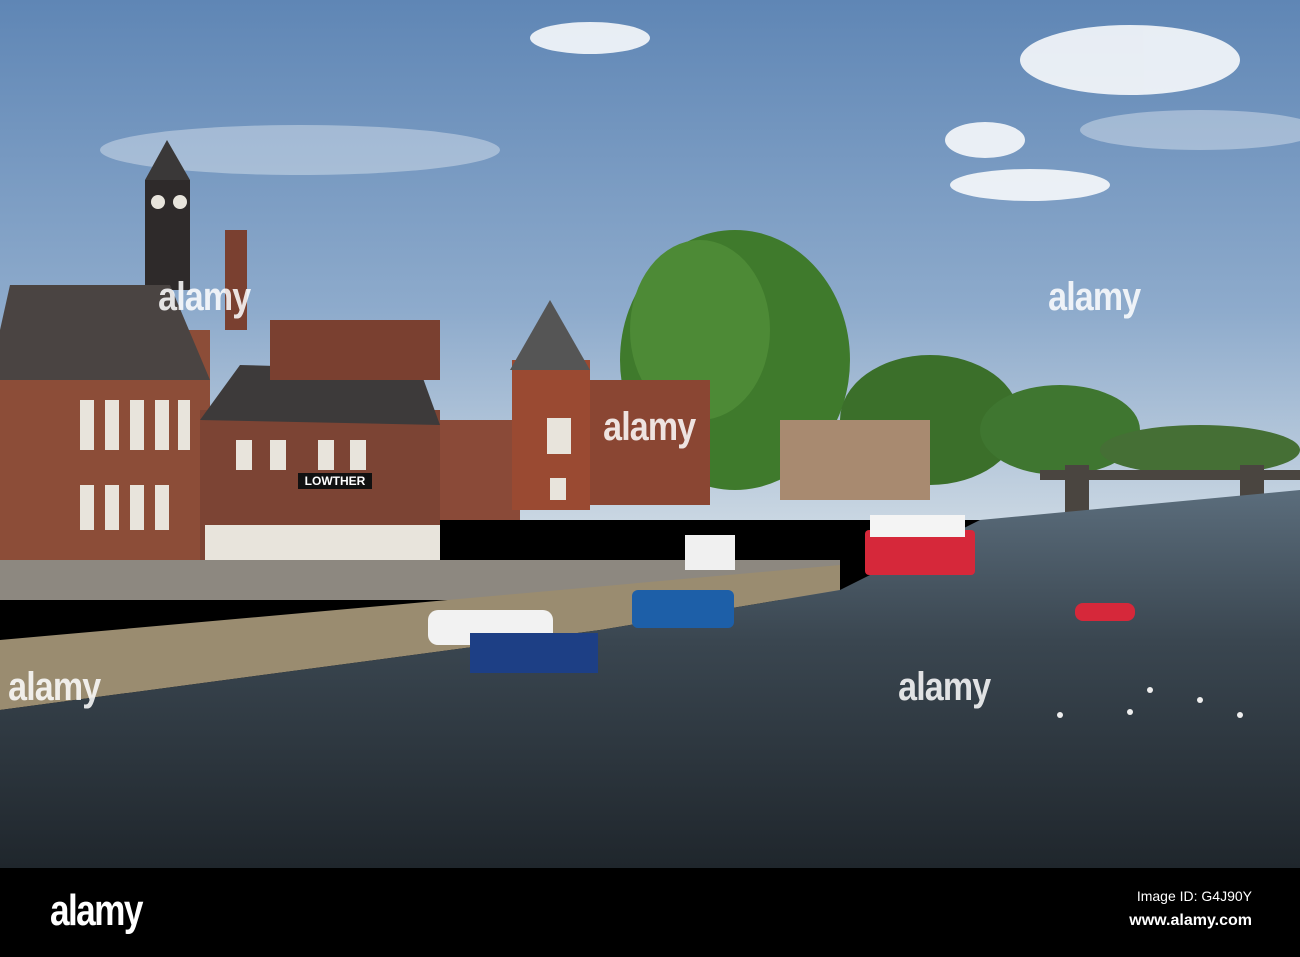 The height and width of the screenshot is (957, 1300). I want to click on site-url: www.alamy.com, so click(1190, 920).